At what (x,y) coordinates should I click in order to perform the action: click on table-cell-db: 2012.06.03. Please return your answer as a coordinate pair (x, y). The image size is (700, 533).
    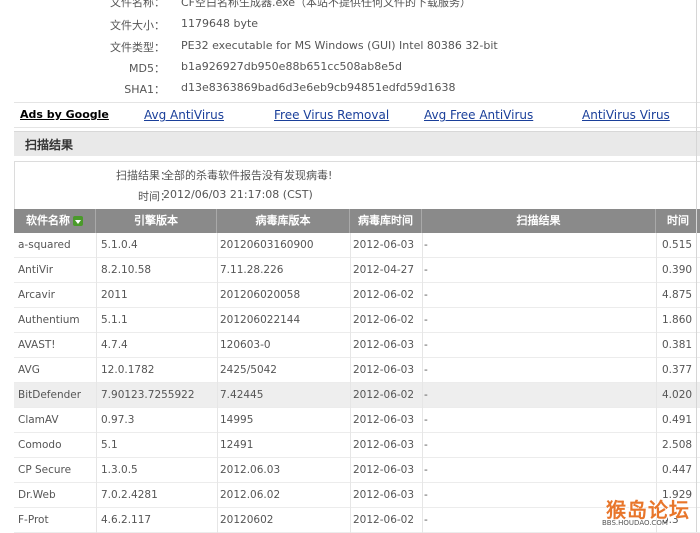
    Looking at the image, I should click on (250, 470).